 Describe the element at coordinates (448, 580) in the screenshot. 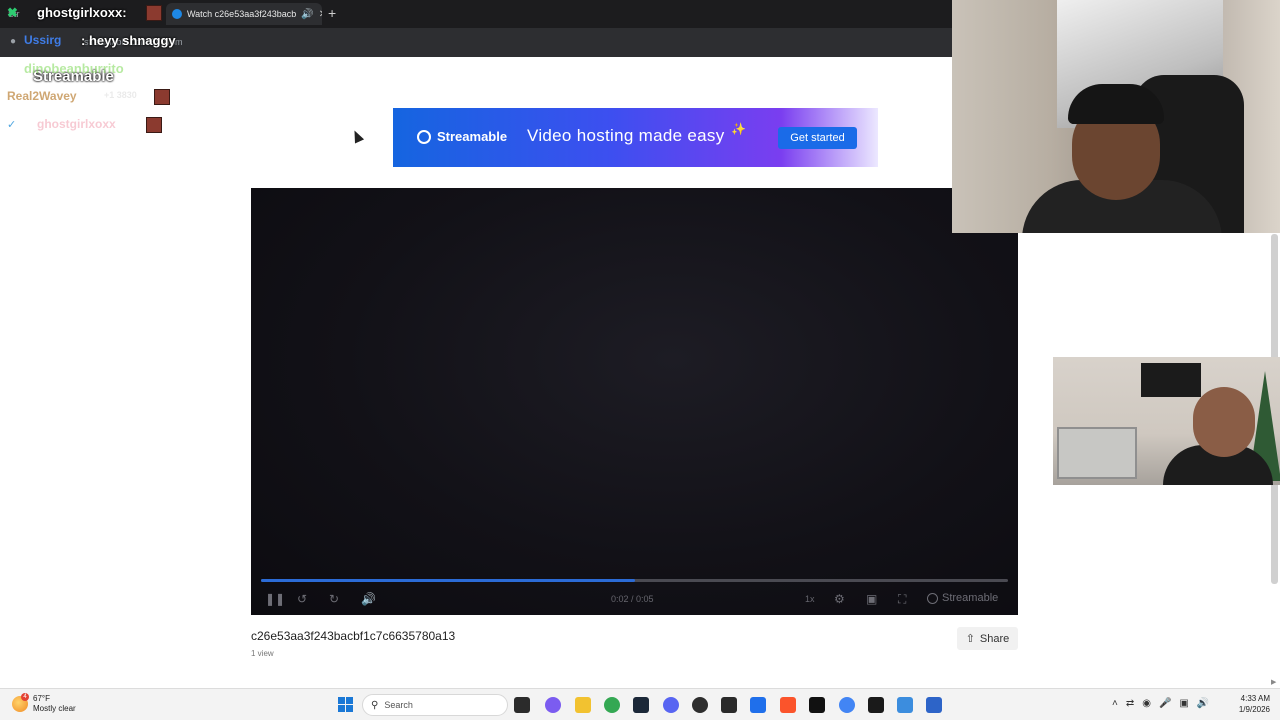

I see `progress-fill` at that location.